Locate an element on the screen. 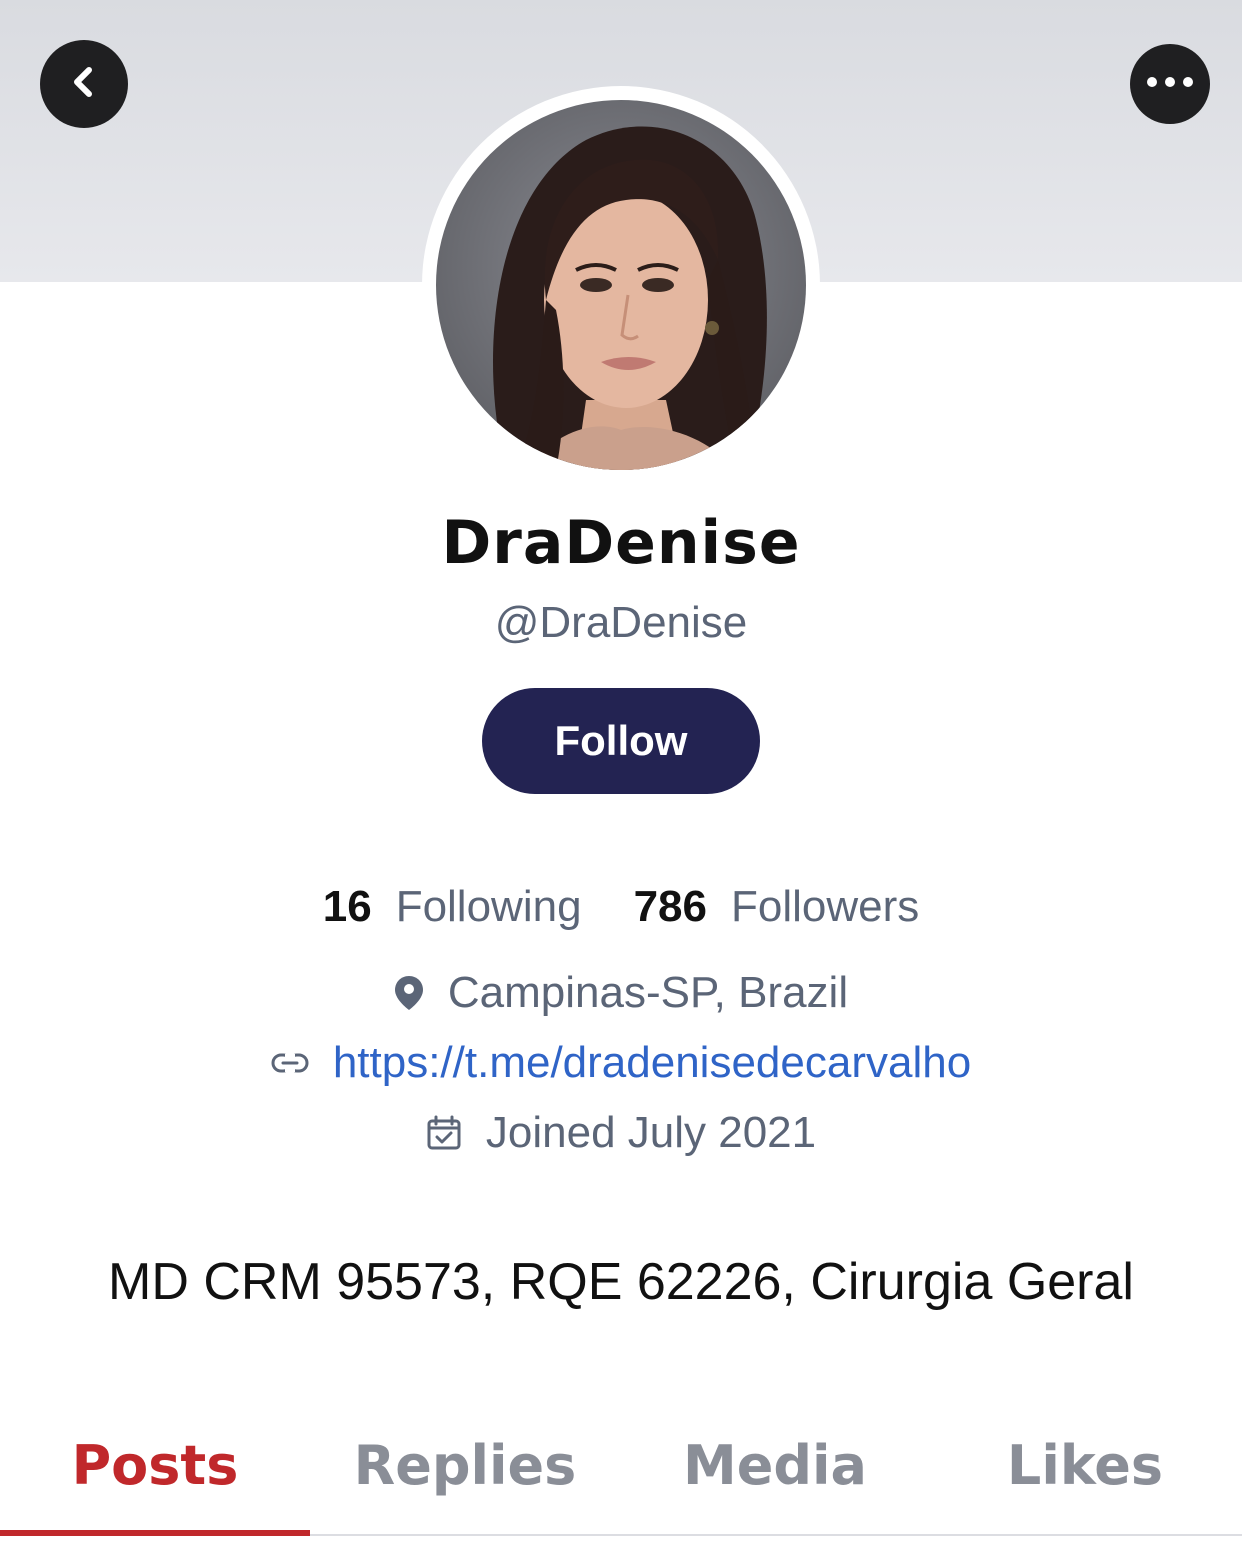 The image size is (1242, 1559). tab-likes: Likes is located at coordinates (1085, 1465).